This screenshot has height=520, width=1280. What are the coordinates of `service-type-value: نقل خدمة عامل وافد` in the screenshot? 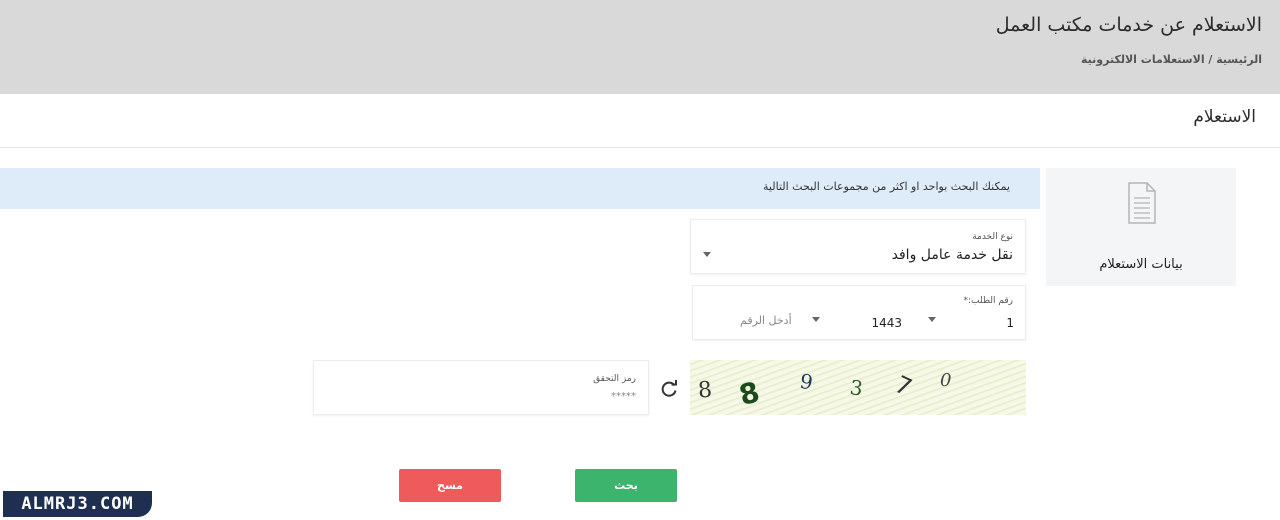 It's located at (952, 255).